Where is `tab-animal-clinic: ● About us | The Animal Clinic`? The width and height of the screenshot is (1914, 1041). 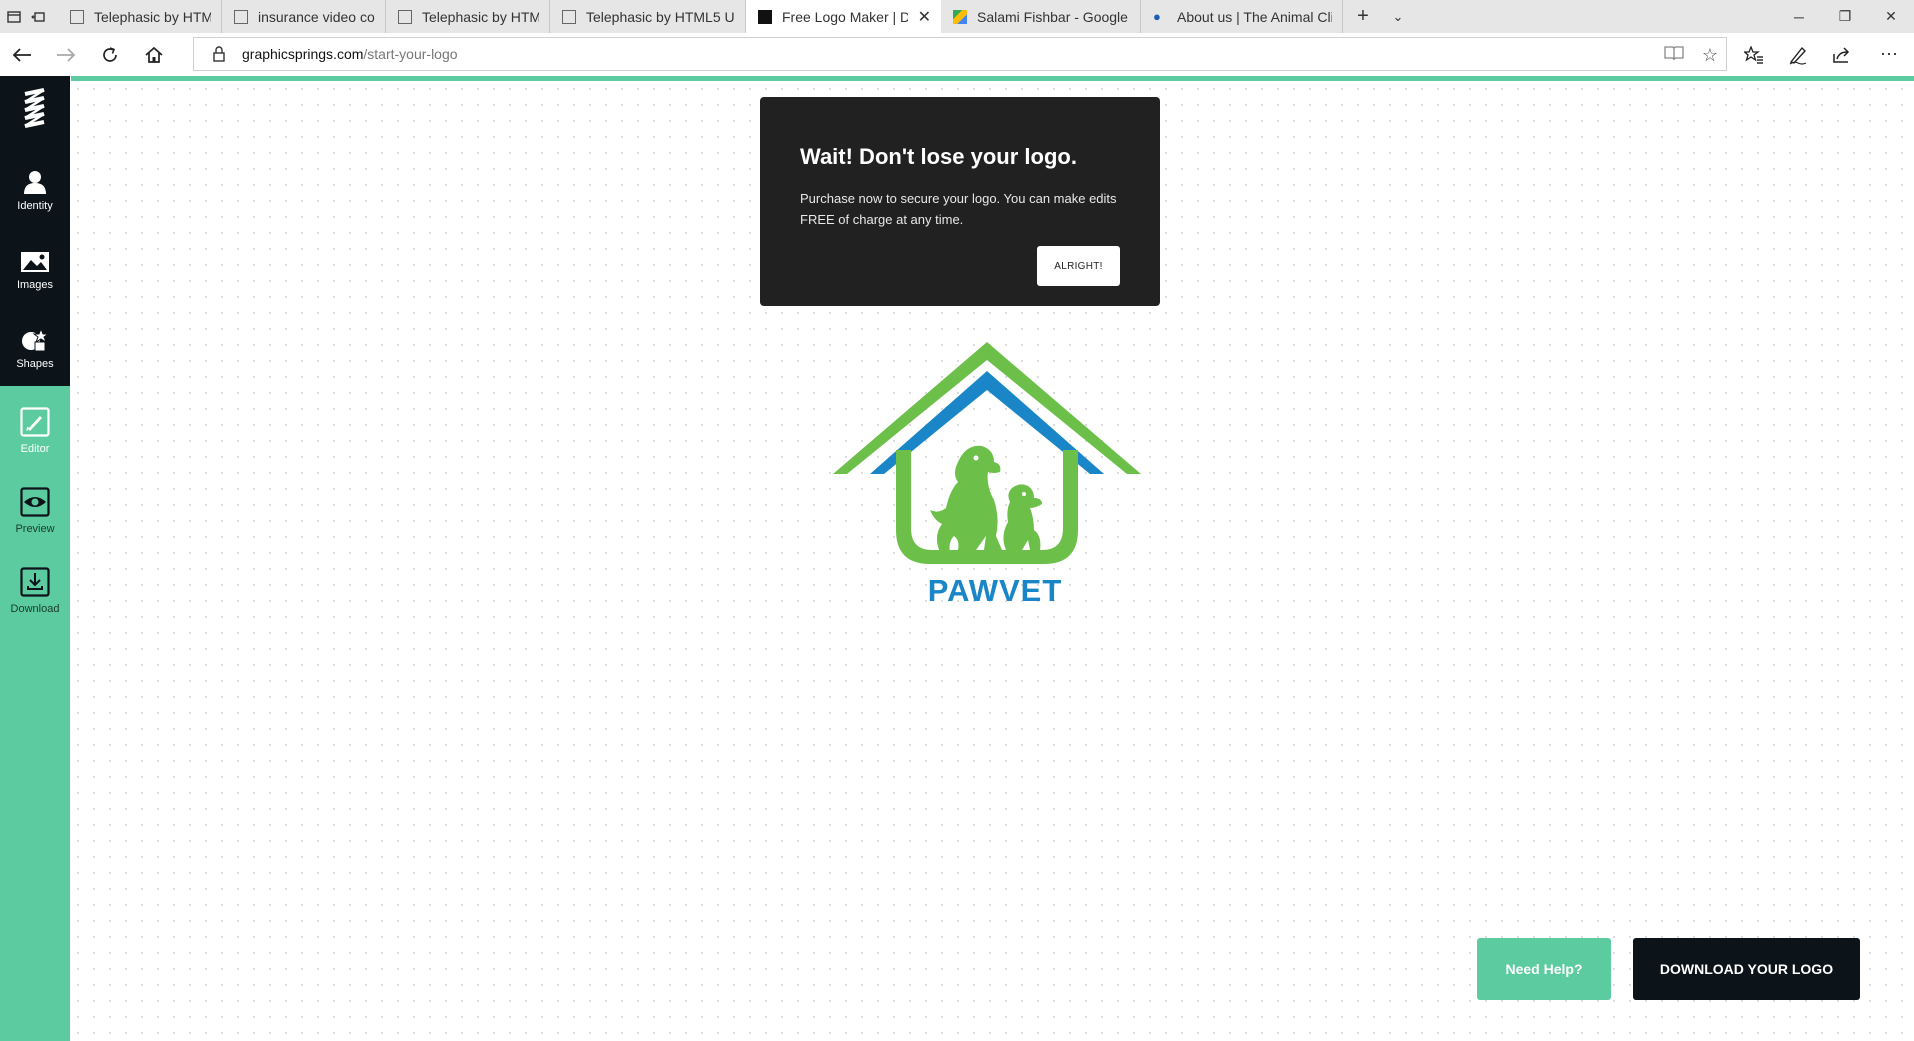
tab-animal-clinic: ● About us | The Animal Clinic is located at coordinates (1242, 16).